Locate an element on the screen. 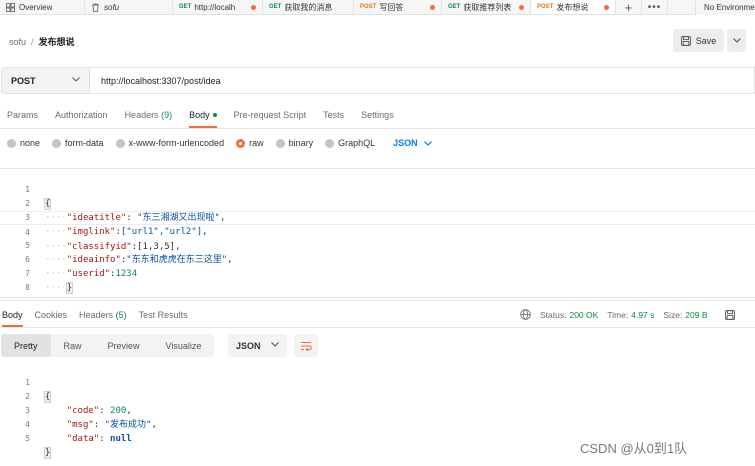 This screenshot has height=466, width=755. status-value: 200 OK is located at coordinates (584, 314).